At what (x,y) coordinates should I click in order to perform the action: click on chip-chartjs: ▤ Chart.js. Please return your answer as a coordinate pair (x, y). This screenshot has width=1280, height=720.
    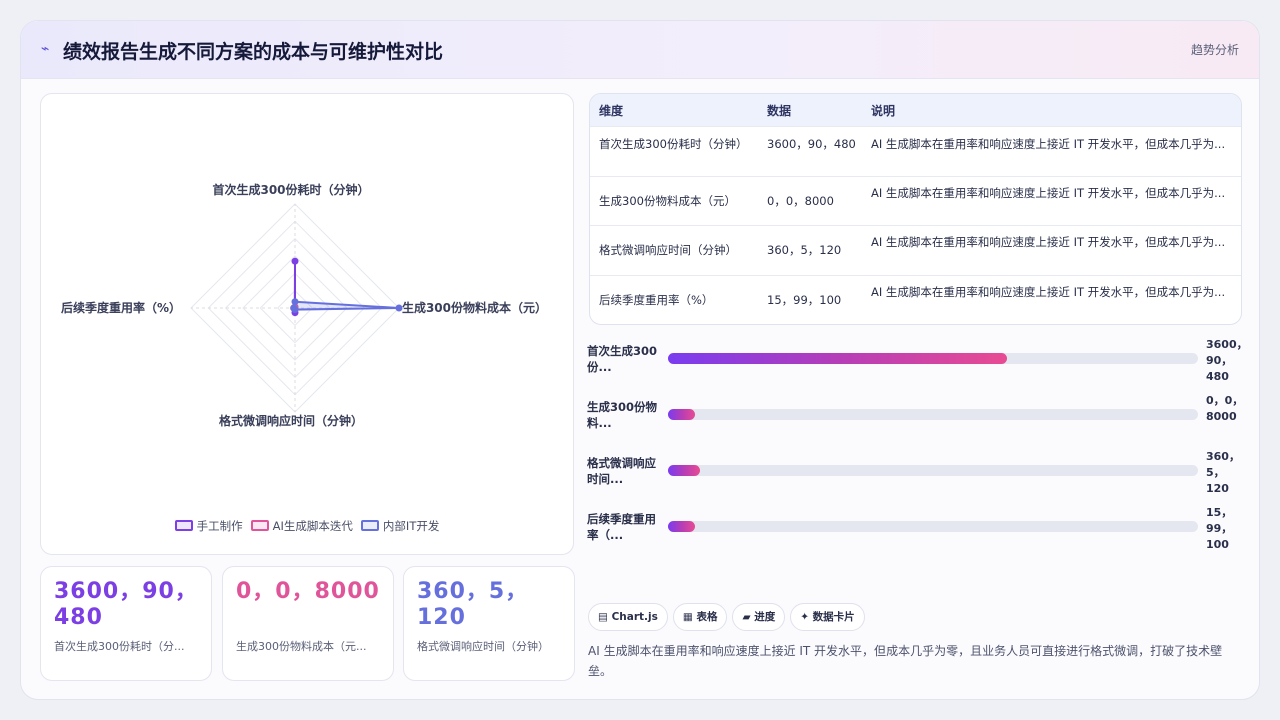
    Looking at the image, I should click on (628, 617).